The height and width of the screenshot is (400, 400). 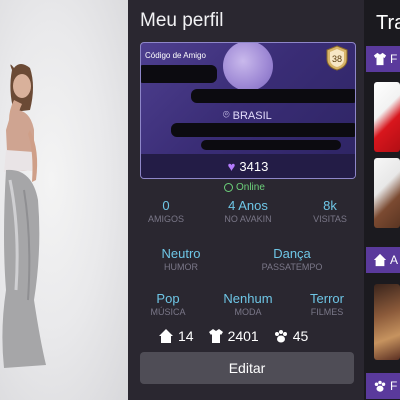 What do you see at coordinates (166, 205) in the screenshot?
I see `stat-value: 0` at bounding box center [166, 205].